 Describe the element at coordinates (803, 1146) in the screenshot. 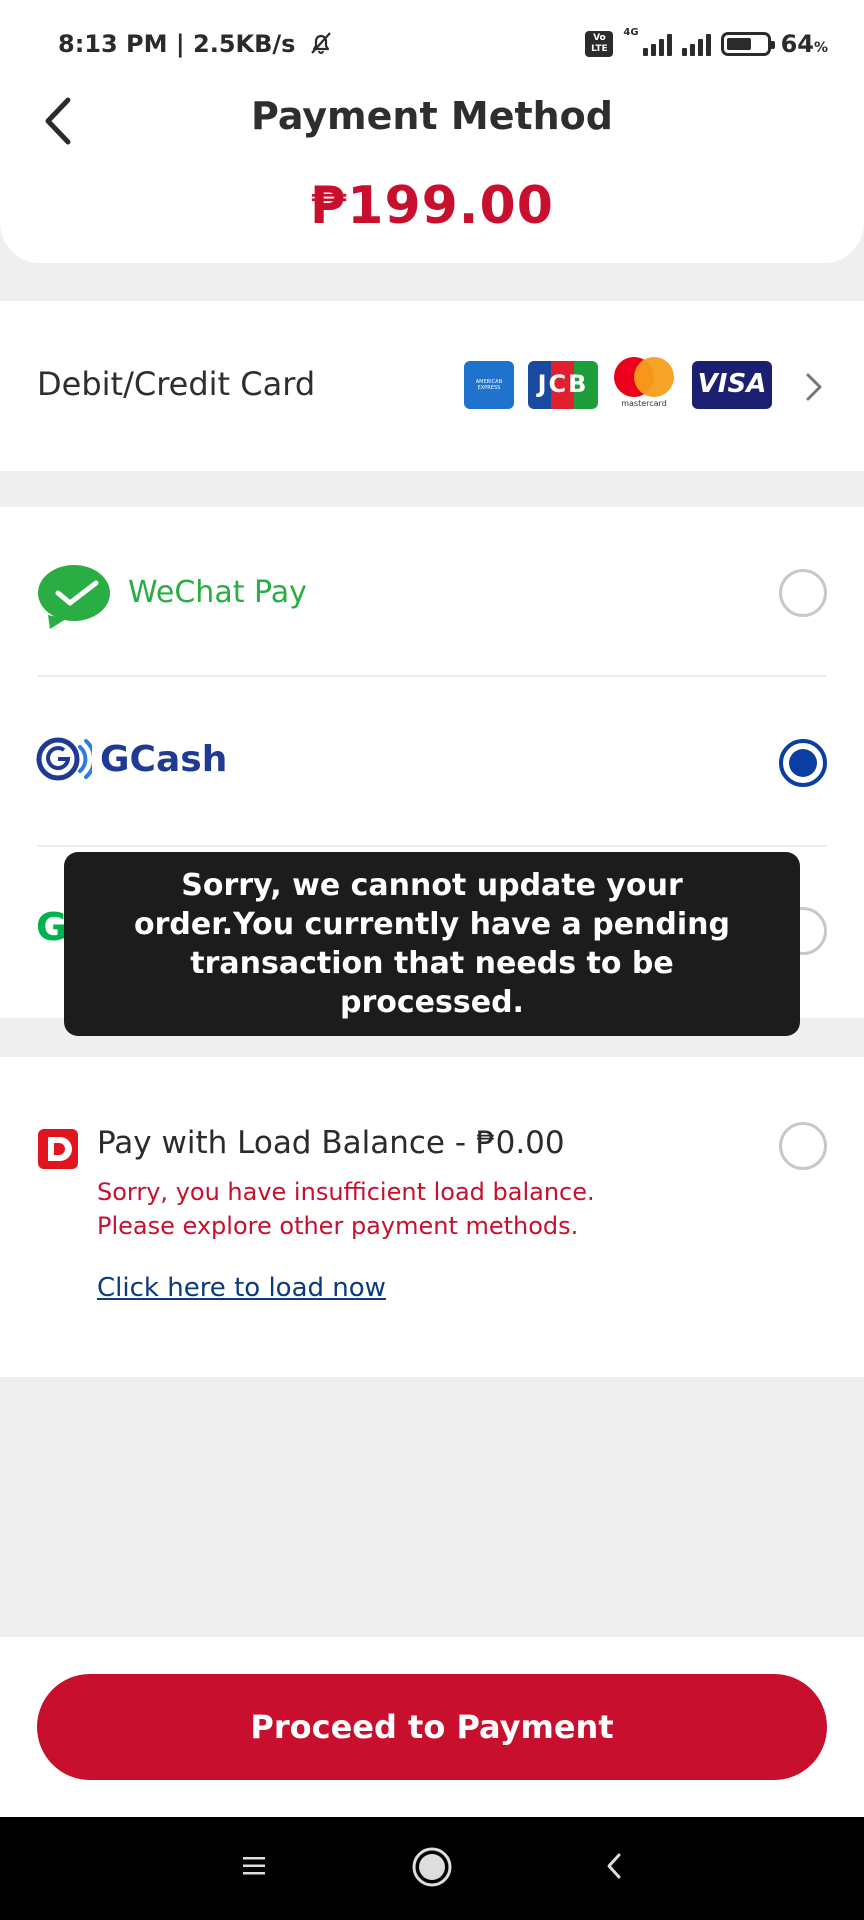

I see `load-balance-radio` at that location.